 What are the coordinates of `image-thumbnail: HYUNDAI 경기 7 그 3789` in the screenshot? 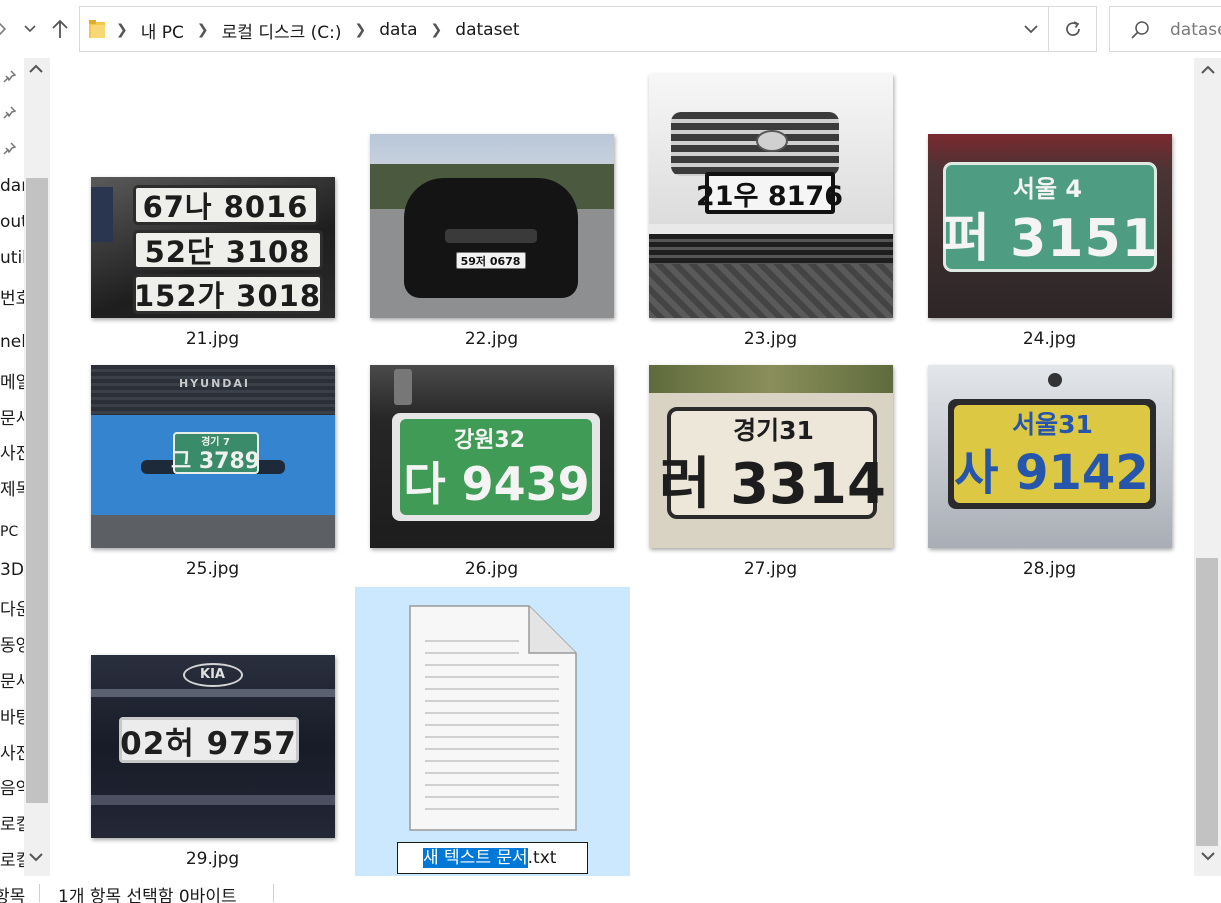 It's located at (212, 456).